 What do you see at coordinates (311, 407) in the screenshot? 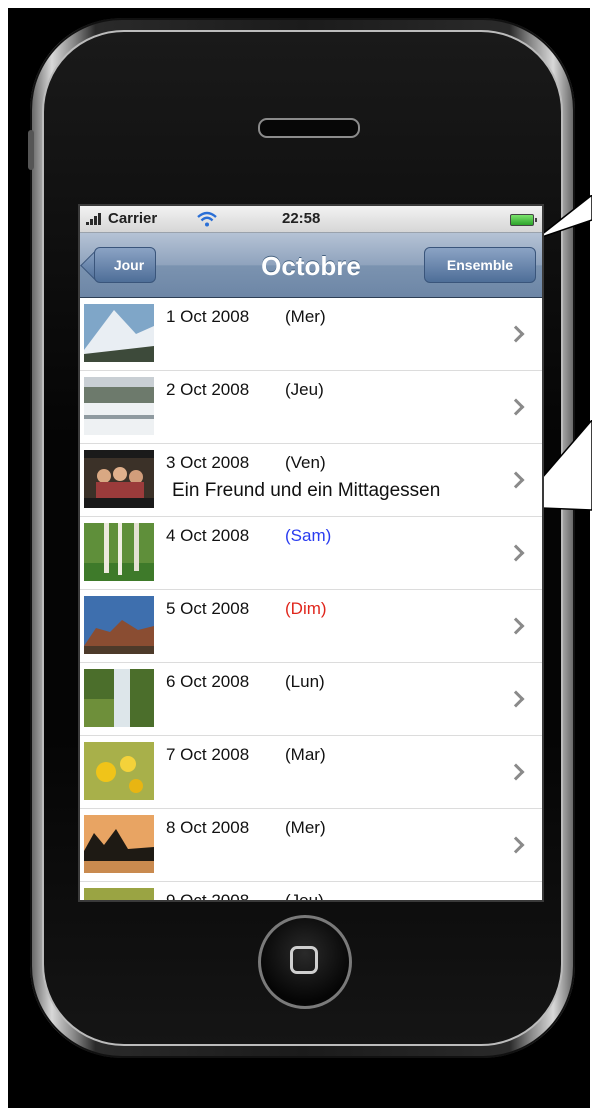
I see `list-item: 2 Oct 2008 (Jeu)` at bounding box center [311, 407].